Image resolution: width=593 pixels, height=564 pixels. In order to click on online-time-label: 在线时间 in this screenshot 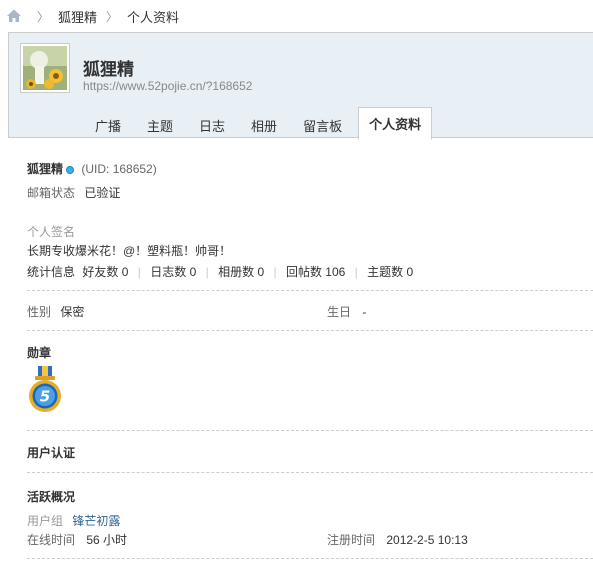, I will do `click(51, 540)`.